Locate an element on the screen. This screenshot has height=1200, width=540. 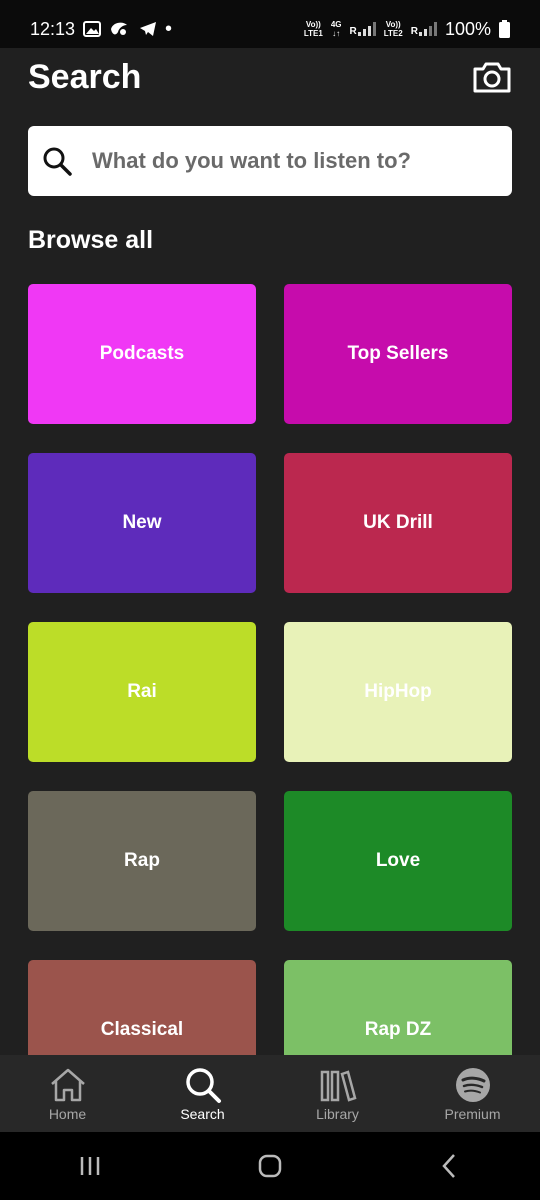
category-tile-rap-dz: Rap DZ is located at coordinates (398, 1007).